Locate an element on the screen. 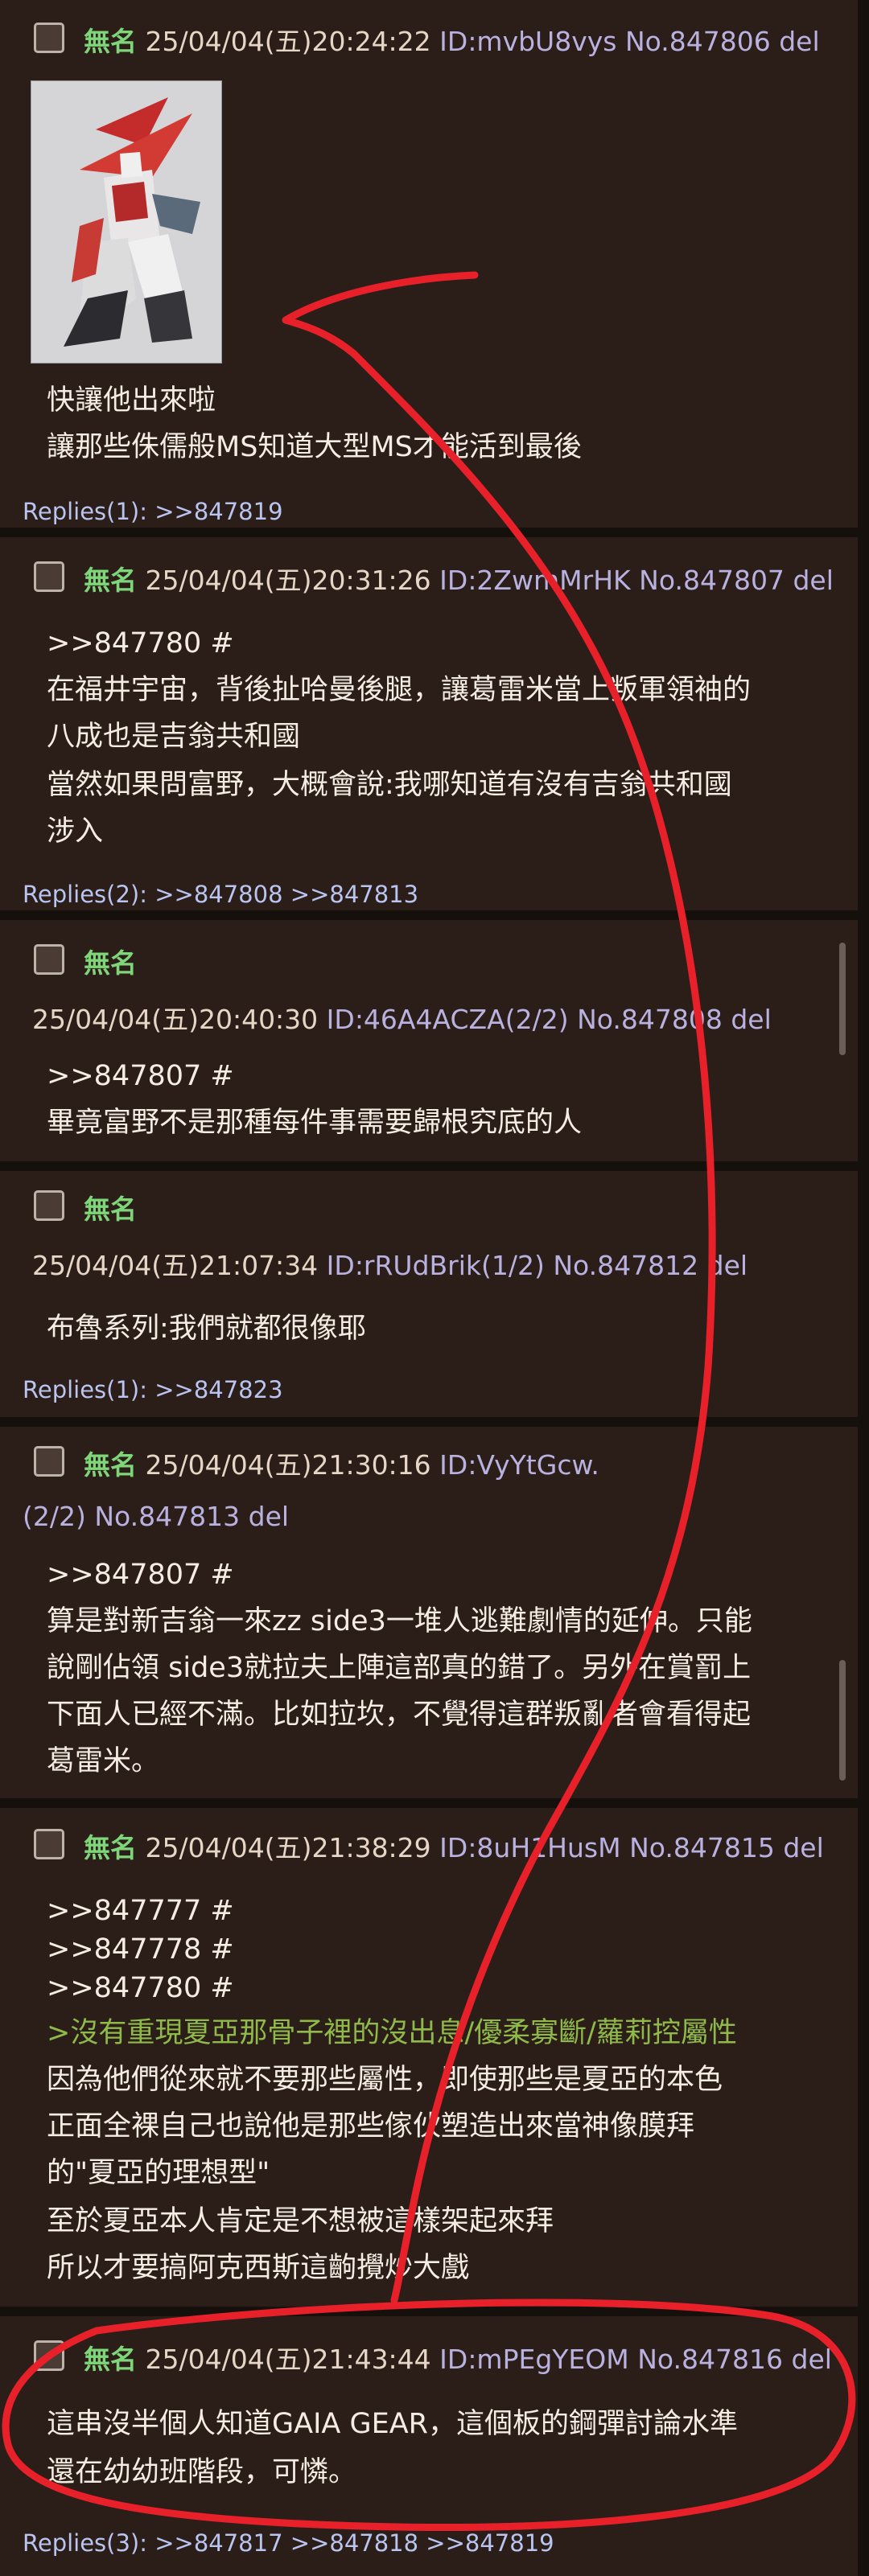 Image resolution: width=869 pixels, height=2576 pixels. post-datetime: 25/04/04(五)20:40:30 is located at coordinates (175, 1019).